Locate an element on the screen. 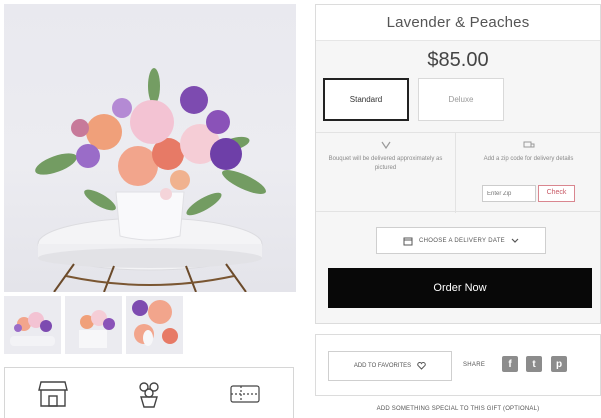 The width and height of the screenshot is (601, 418). chevron-down-icon is located at coordinates (515, 240).